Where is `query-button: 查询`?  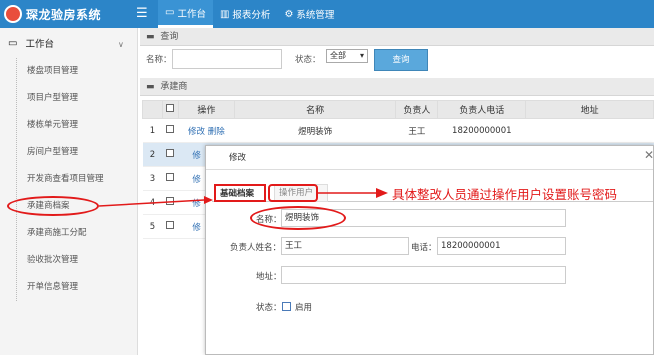 query-button: 查询 is located at coordinates (401, 60).